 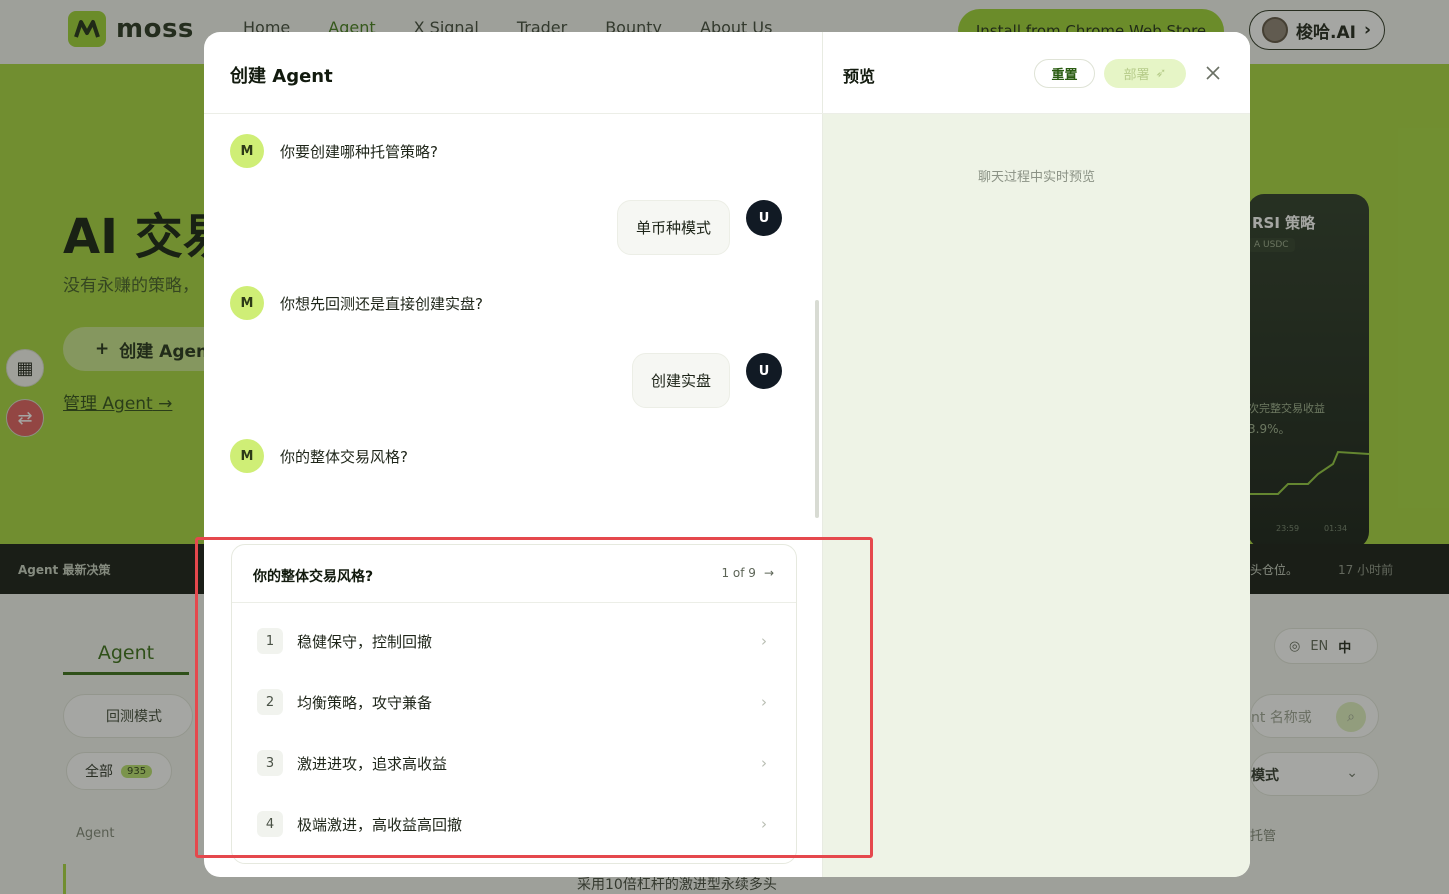 What do you see at coordinates (381, 303) in the screenshot?
I see `bot-message-text: 你想先回测还是直接创建实盘?` at bounding box center [381, 303].